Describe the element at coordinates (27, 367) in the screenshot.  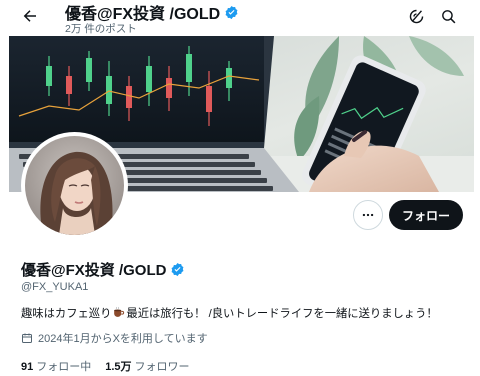
I see `following-count: 91` at that location.